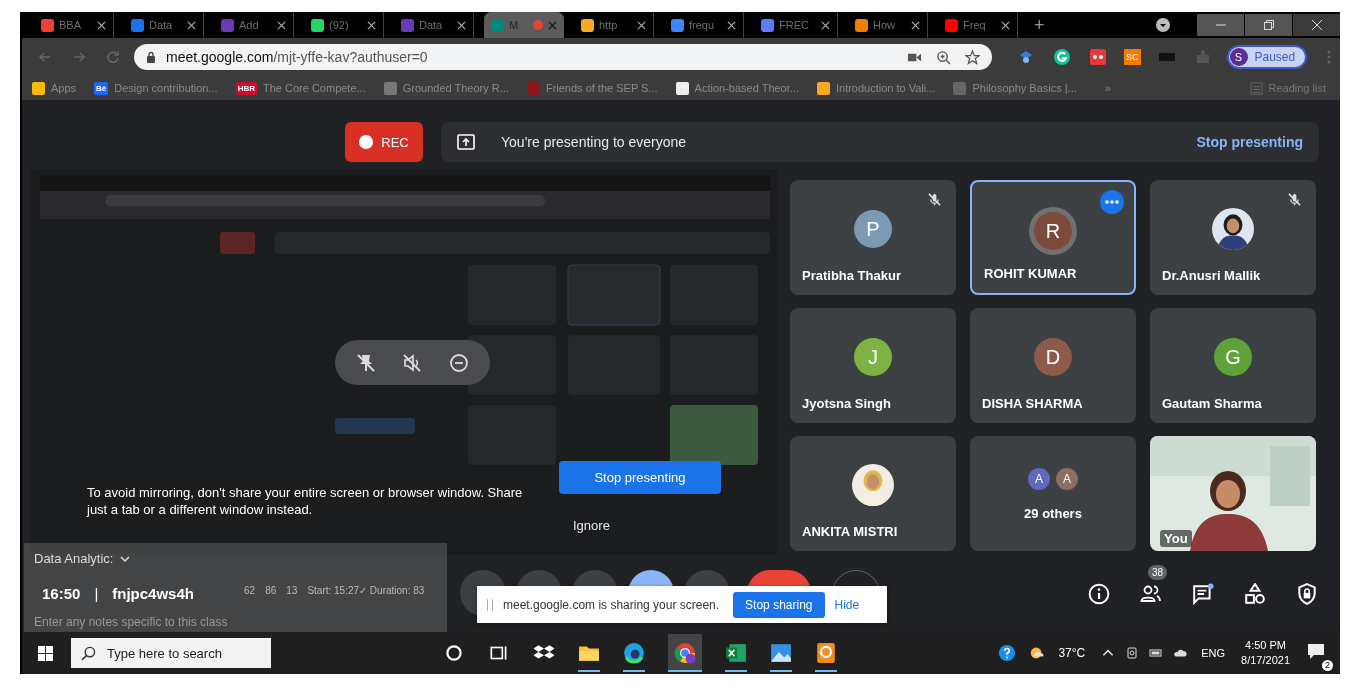 Image resolution: width=1351 pixels, height=698 pixels. Describe the element at coordinates (975, 25) in the screenshot. I see `tab-title: Freq` at that location.